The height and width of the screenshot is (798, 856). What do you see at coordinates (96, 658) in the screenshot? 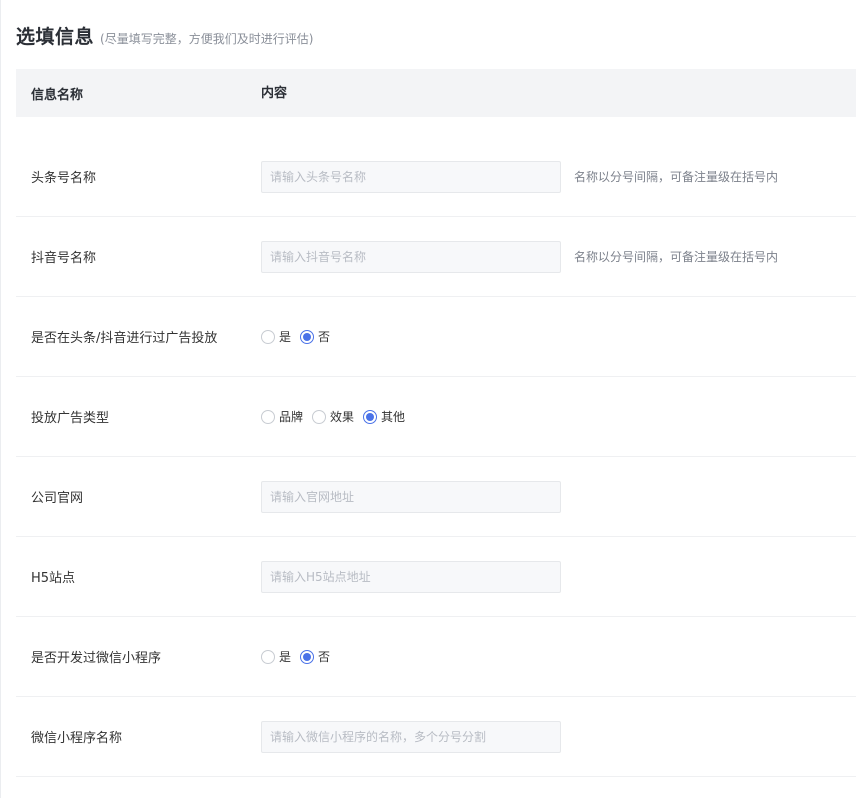
I see `row-label: 是否开发过微信小程序` at bounding box center [96, 658].